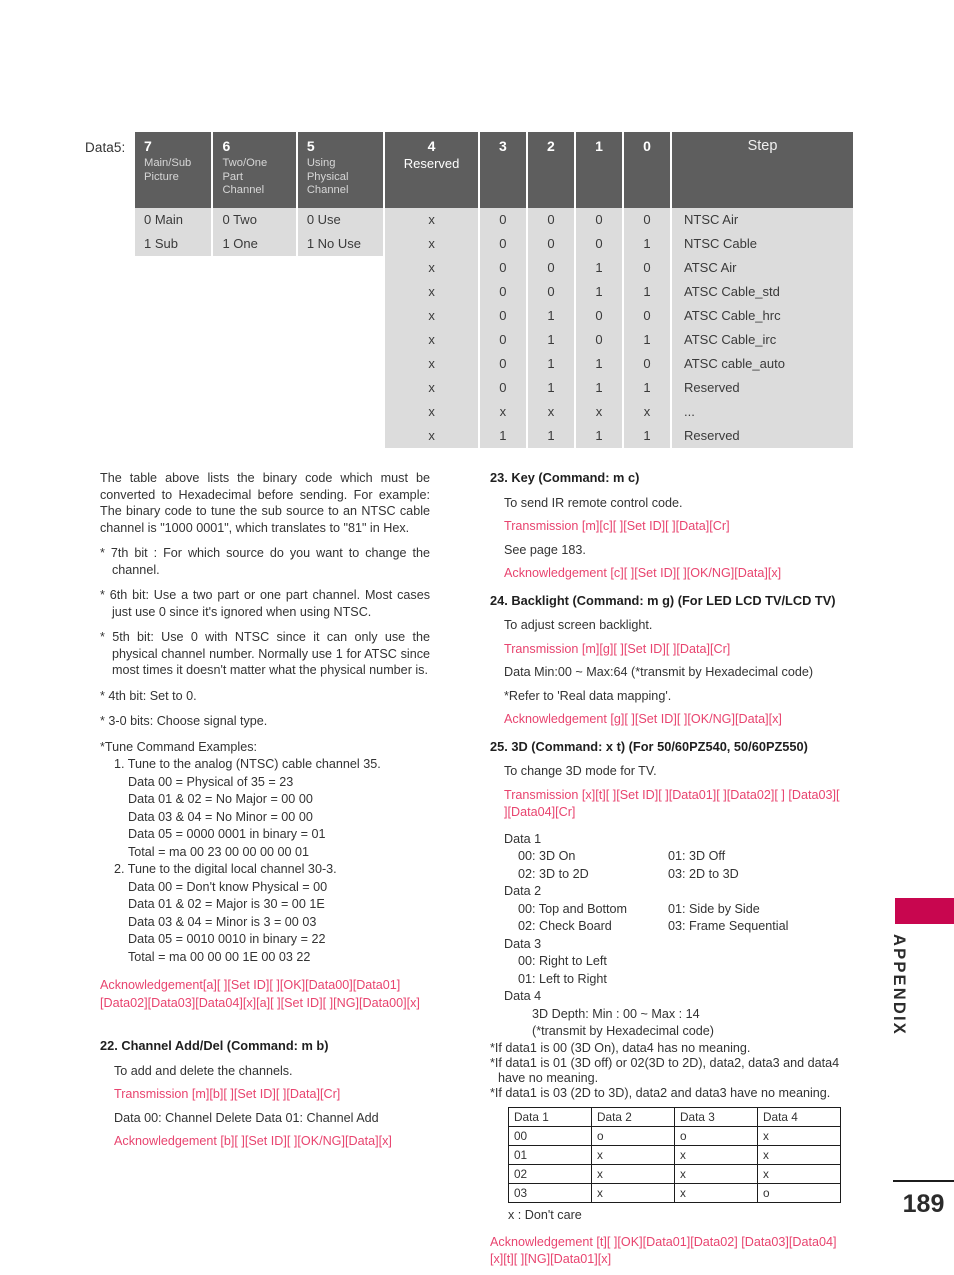  Describe the element at coordinates (523, 891) in the screenshot. I see `section-25-data2-label: Data 2` at that location.